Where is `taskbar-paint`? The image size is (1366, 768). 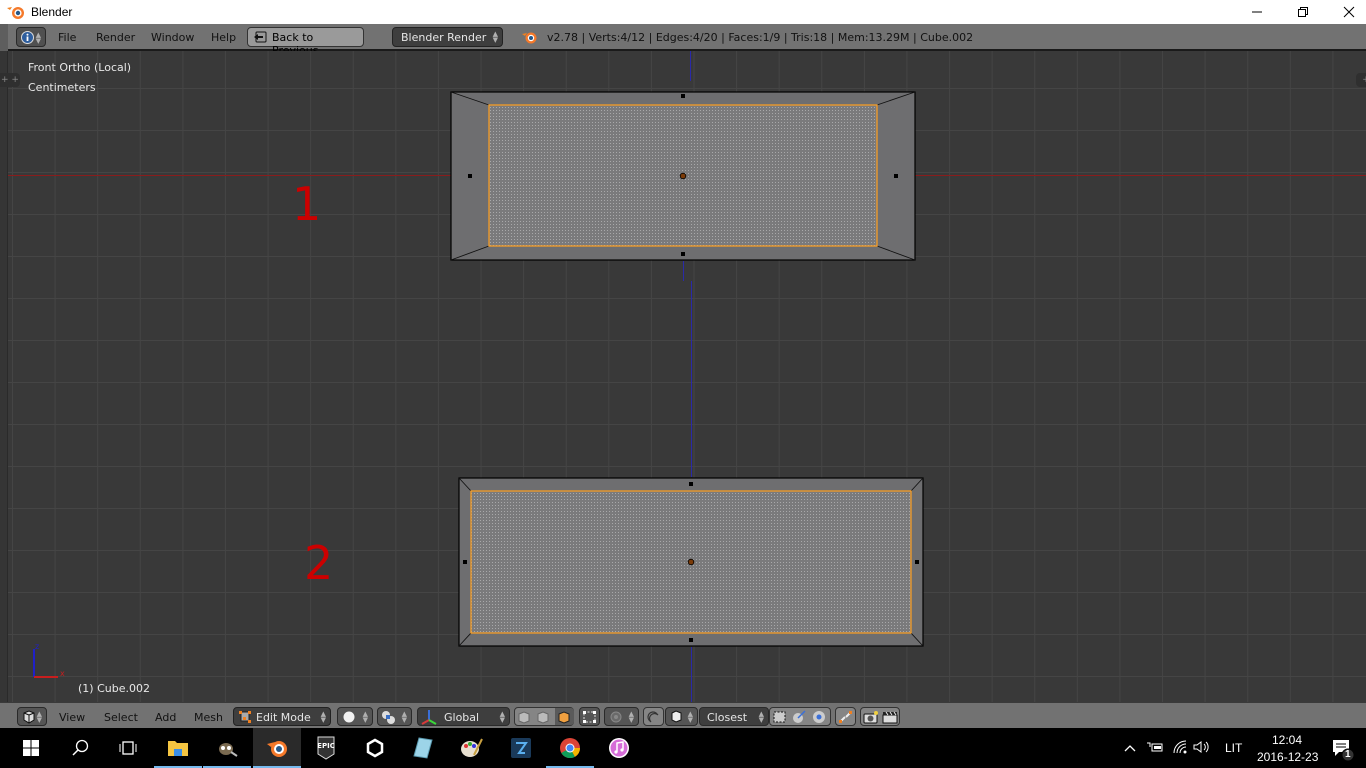 taskbar-paint is located at coordinates (472, 748).